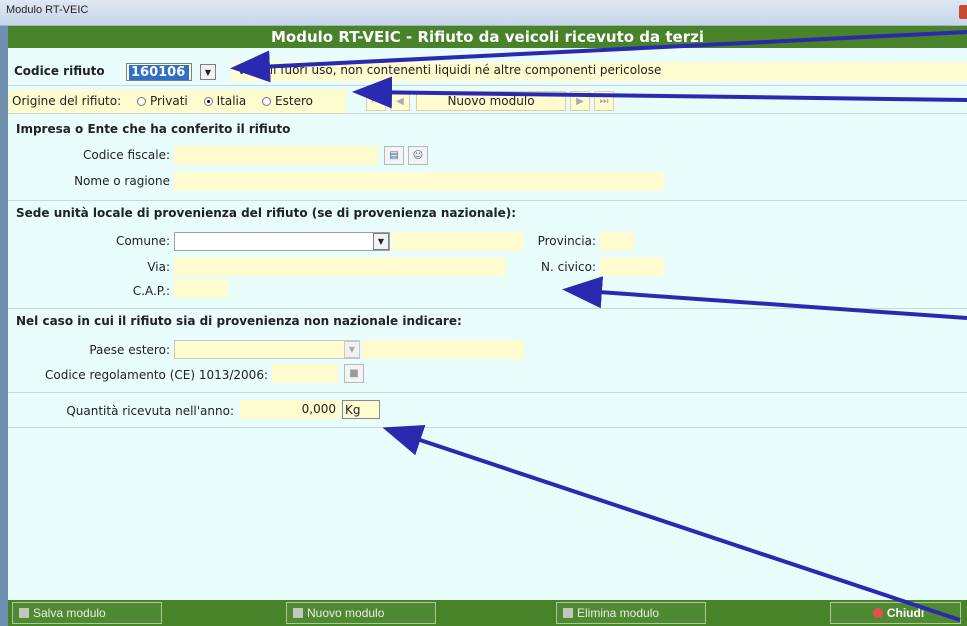  Describe the element at coordinates (346, 613) in the screenshot. I see `nuovo-modulo-label: Nuovo modulo` at that location.